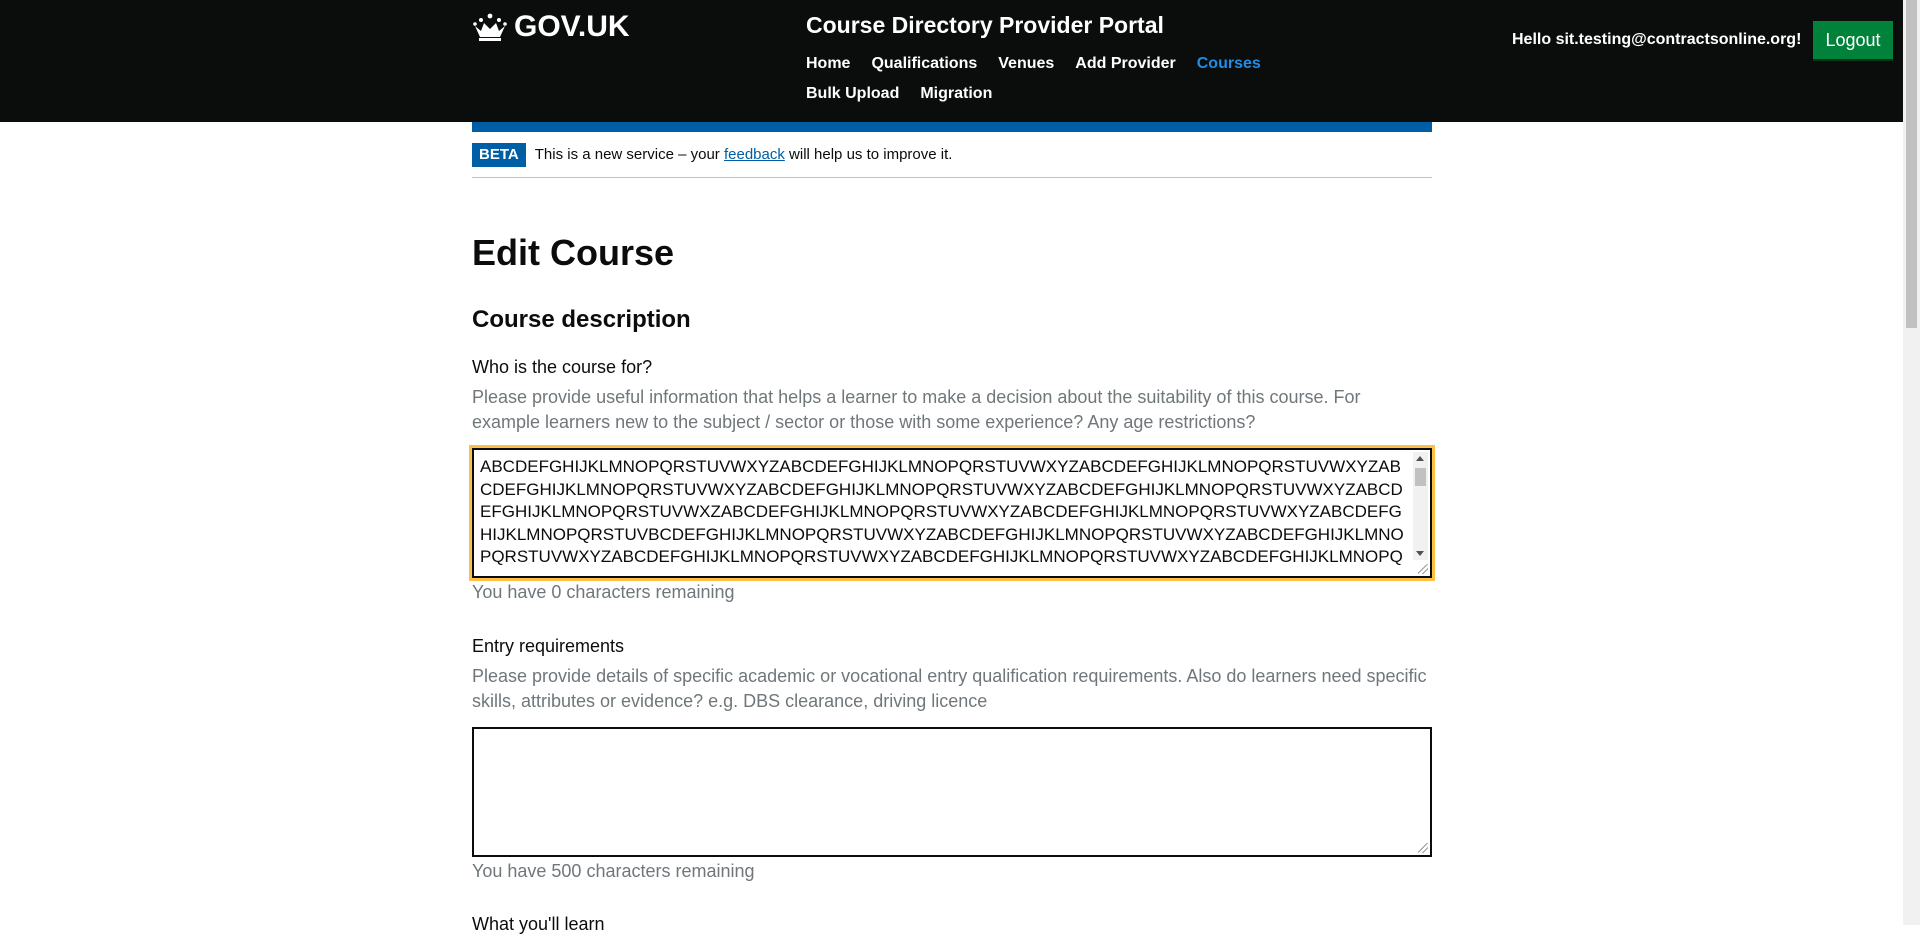 The width and height of the screenshot is (1920, 935). I want to click on nav-courses: Courses, so click(1229, 64).